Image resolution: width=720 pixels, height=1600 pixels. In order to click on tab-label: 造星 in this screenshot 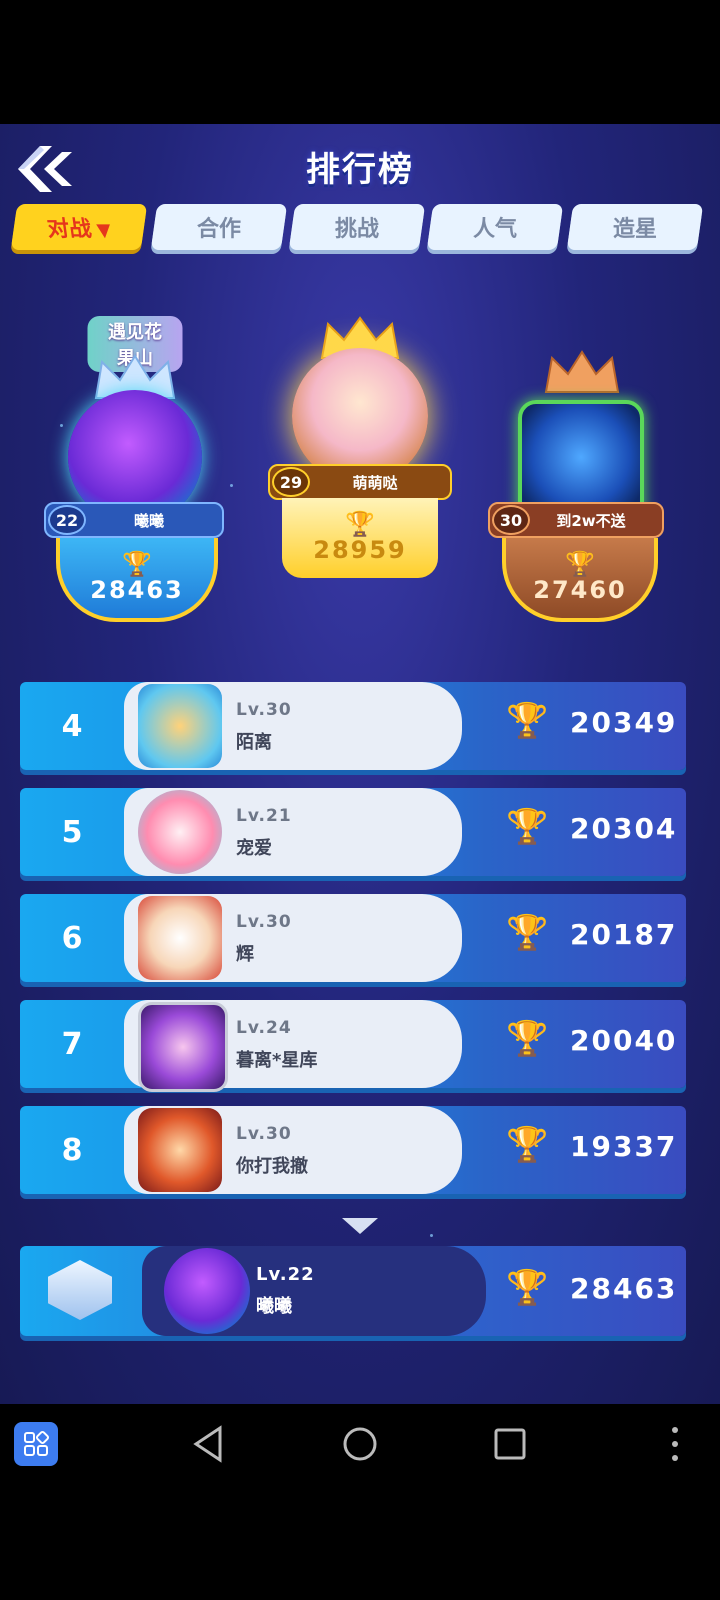, I will do `click(634, 229)`.